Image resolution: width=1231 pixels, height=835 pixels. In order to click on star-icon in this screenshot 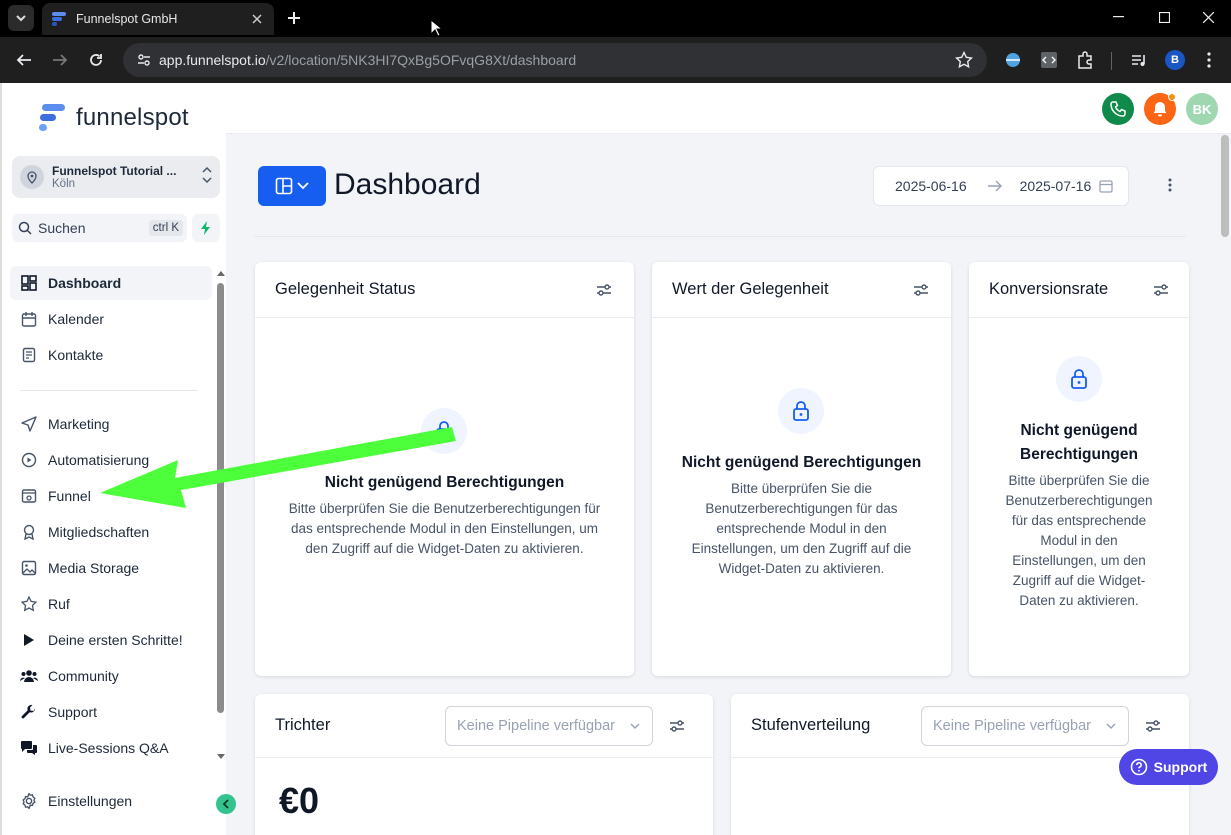, I will do `click(29, 604)`.